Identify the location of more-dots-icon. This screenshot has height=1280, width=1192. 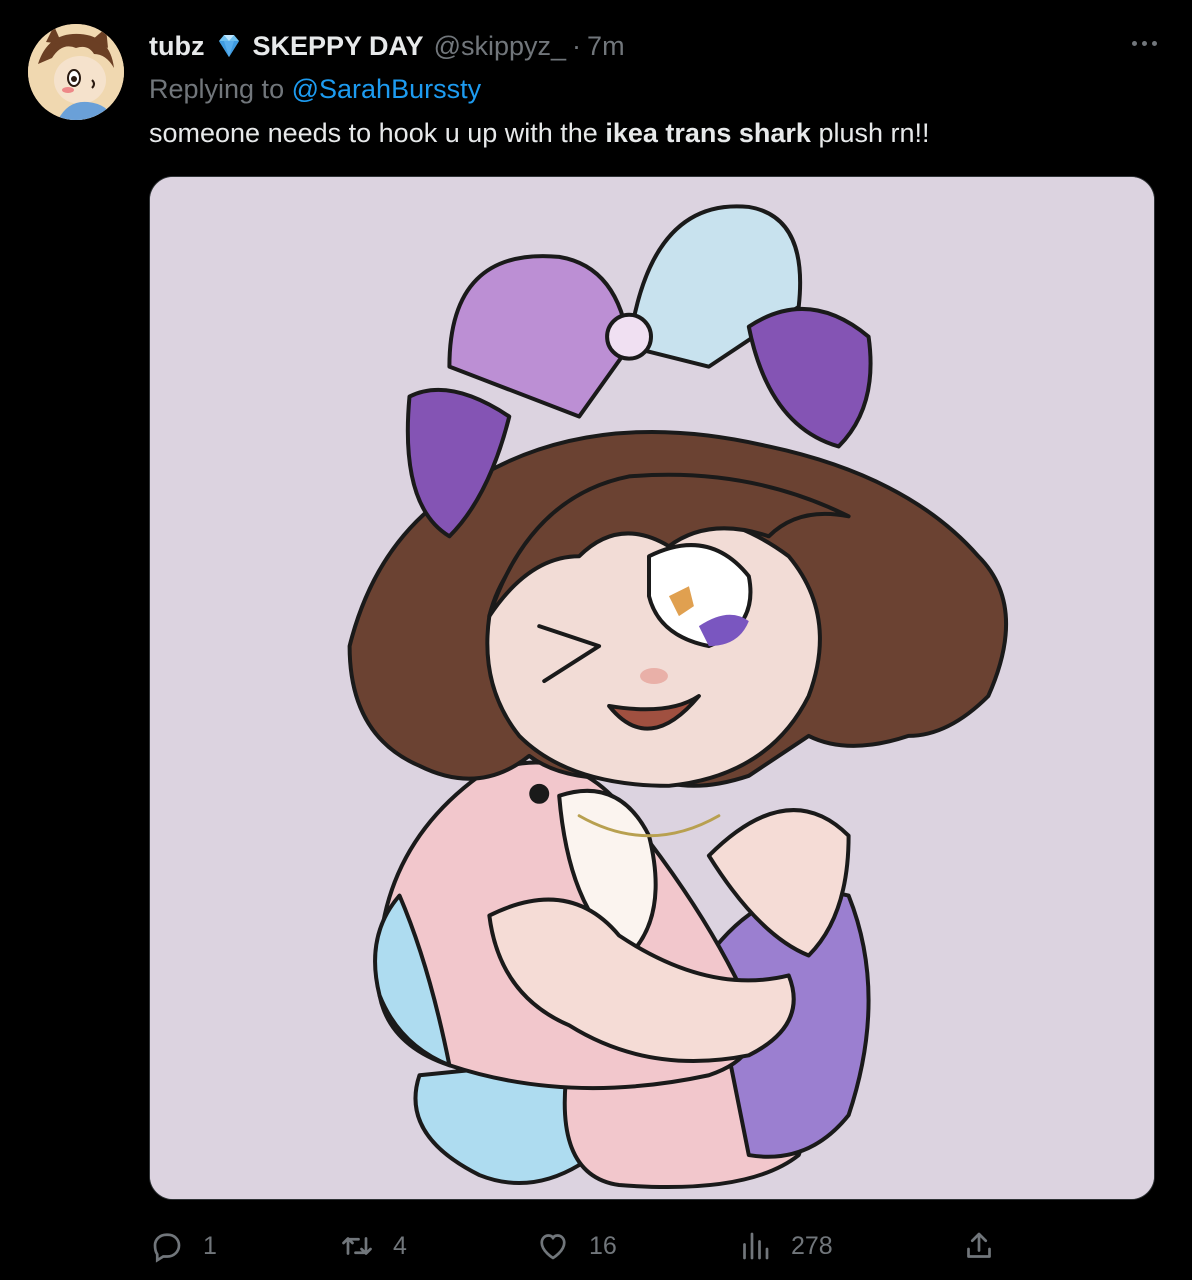
(1144, 43).